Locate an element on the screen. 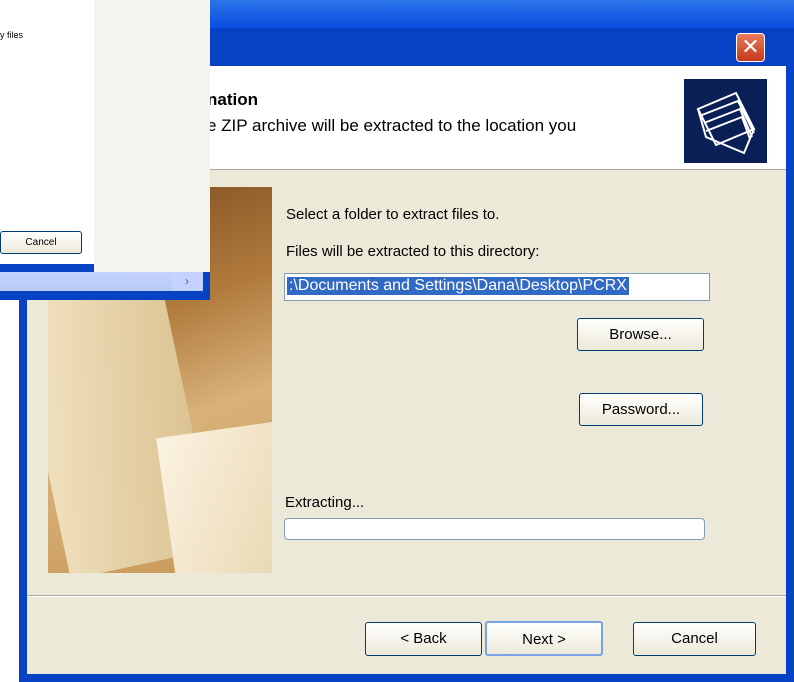 This screenshot has height=682, width=794. paper-shape is located at coordinates (214, 495).